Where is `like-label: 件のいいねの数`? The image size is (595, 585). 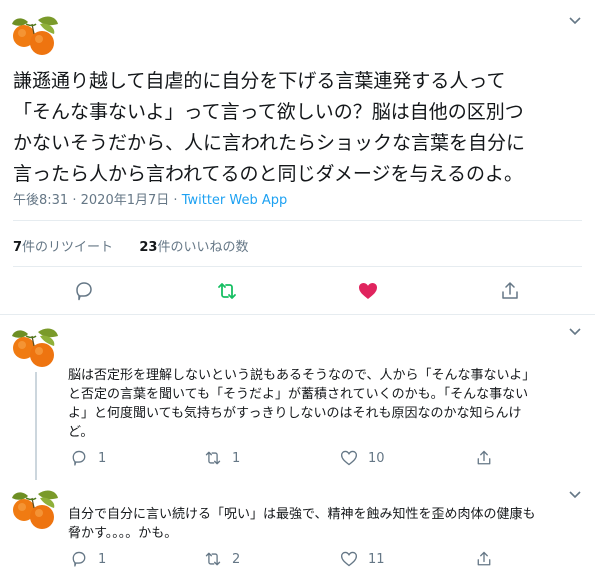 like-label: 件のいいねの数 is located at coordinates (203, 247).